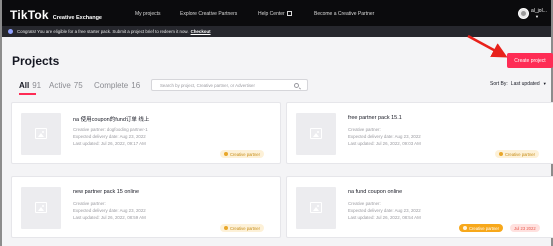 The height and width of the screenshot is (246, 553). Describe the element at coordinates (24, 85) in the screenshot. I see `tab-label: All` at that location.